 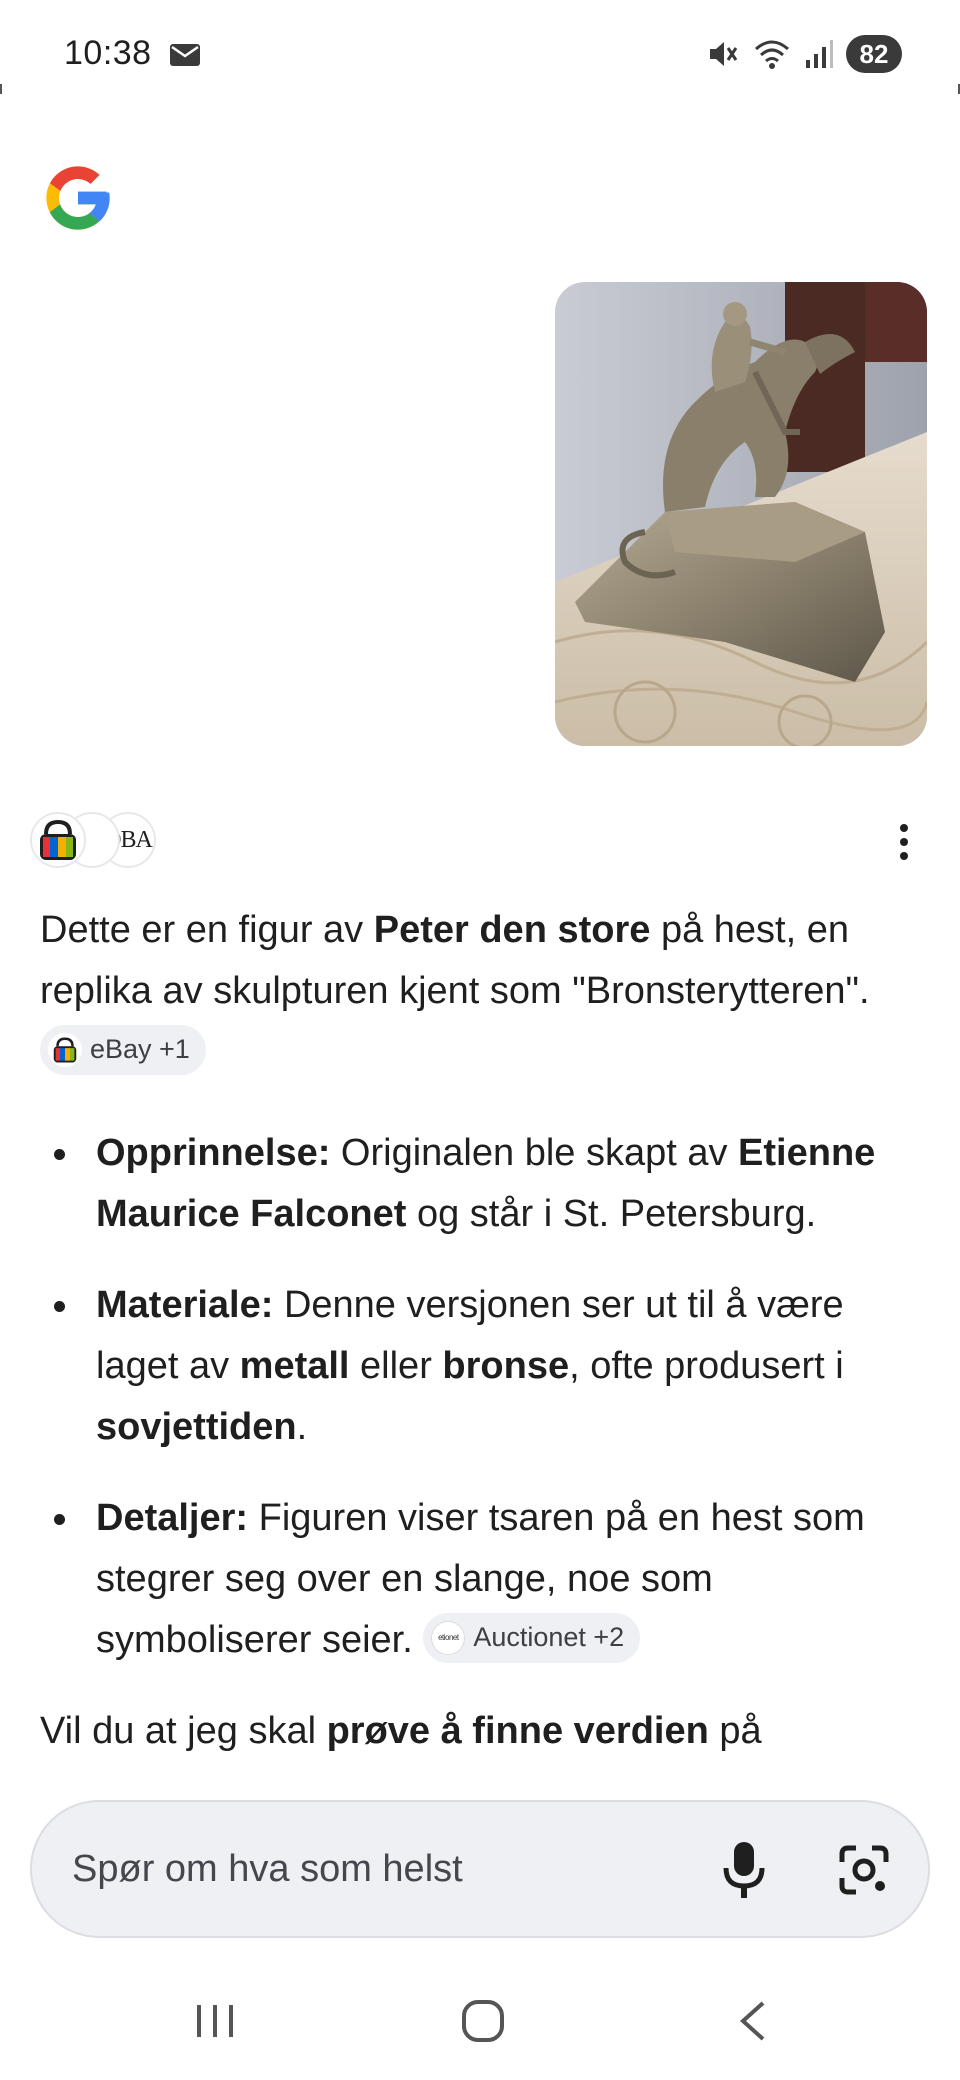 What do you see at coordinates (140, 1049) in the screenshot?
I see `chip-label: eBay +1` at bounding box center [140, 1049].